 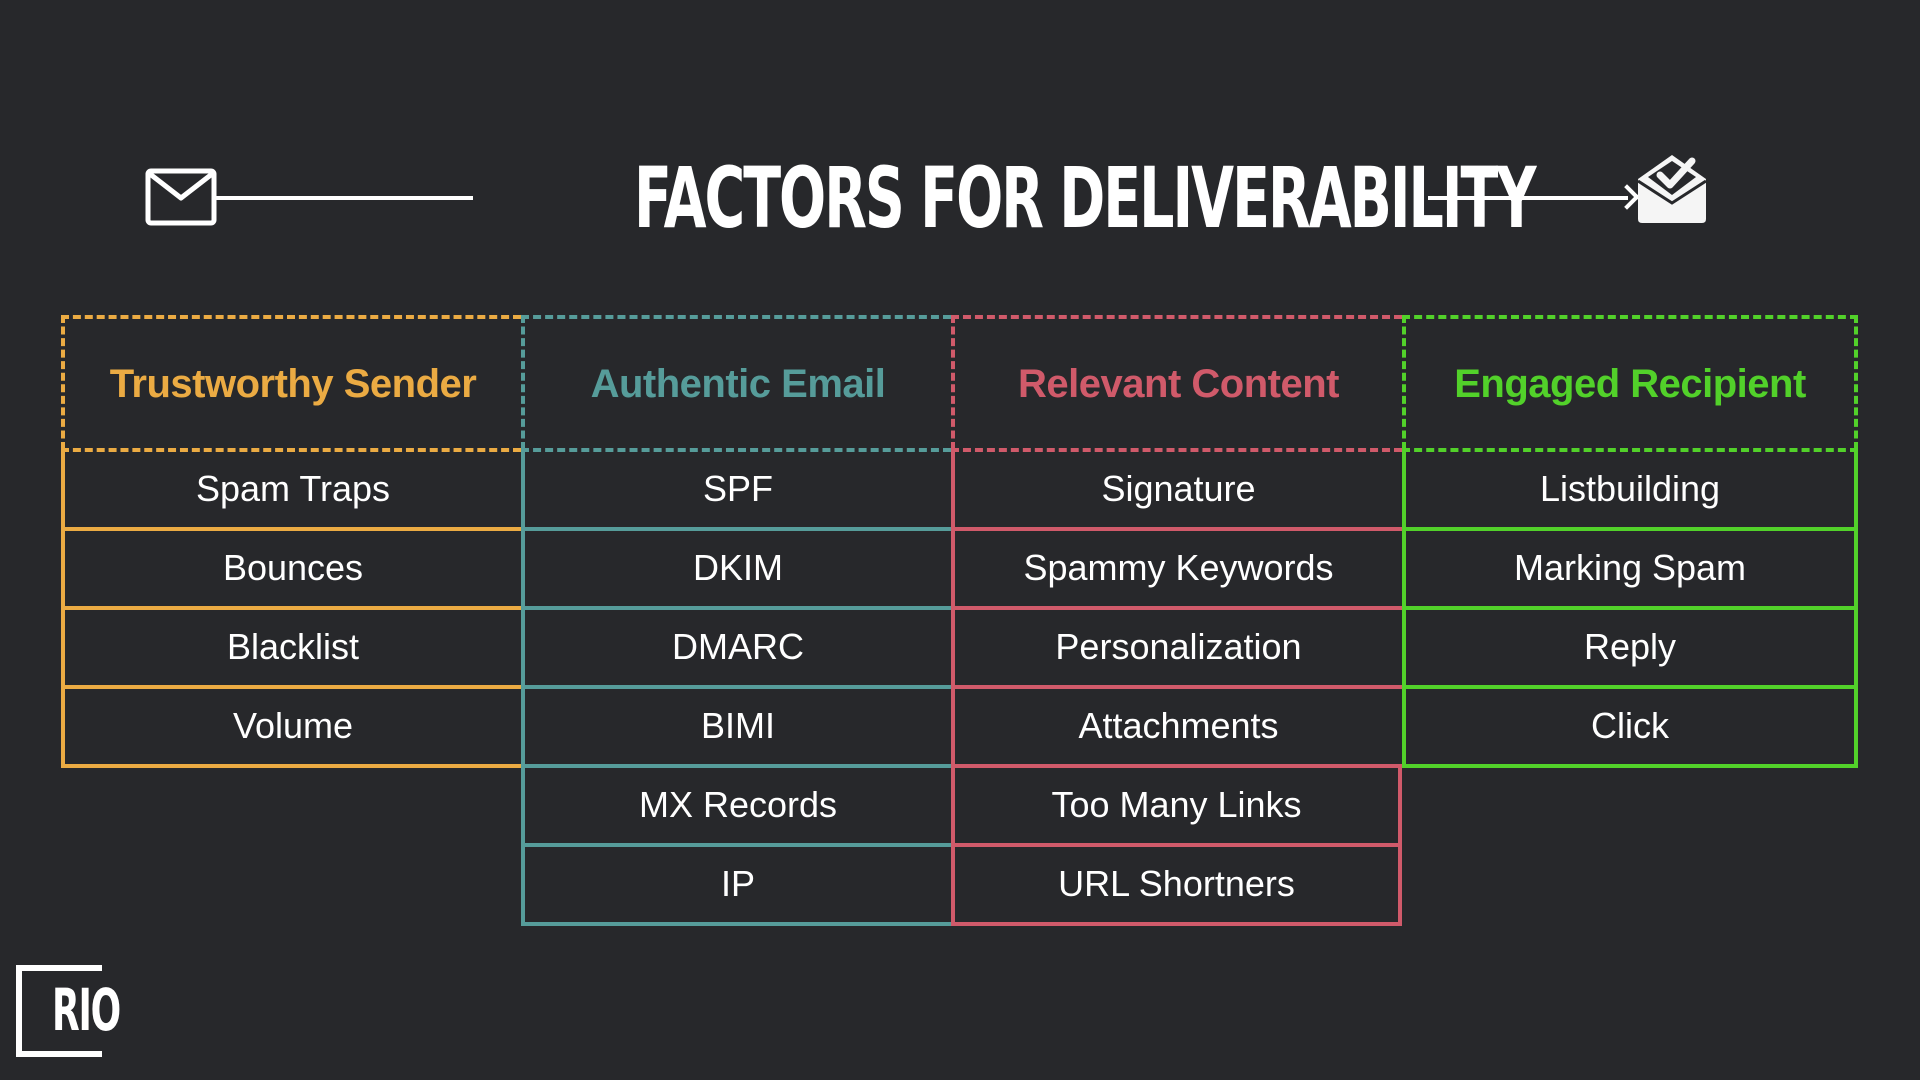 I want to click on column-header: Relevant Content, so click(x=1176, y=382).